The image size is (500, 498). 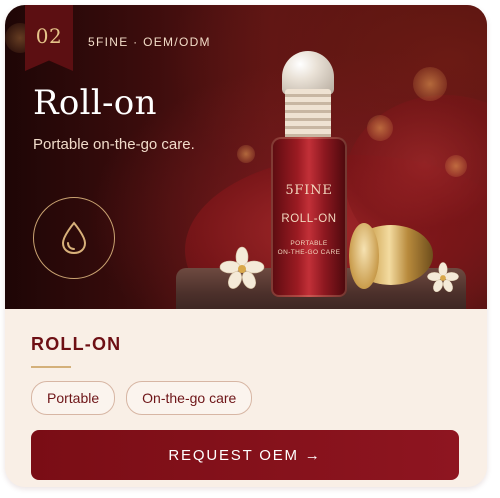 I want to click on bottle-tagline: PORTABLE ON-THE-GO CARE, so click(x=309, y=248).